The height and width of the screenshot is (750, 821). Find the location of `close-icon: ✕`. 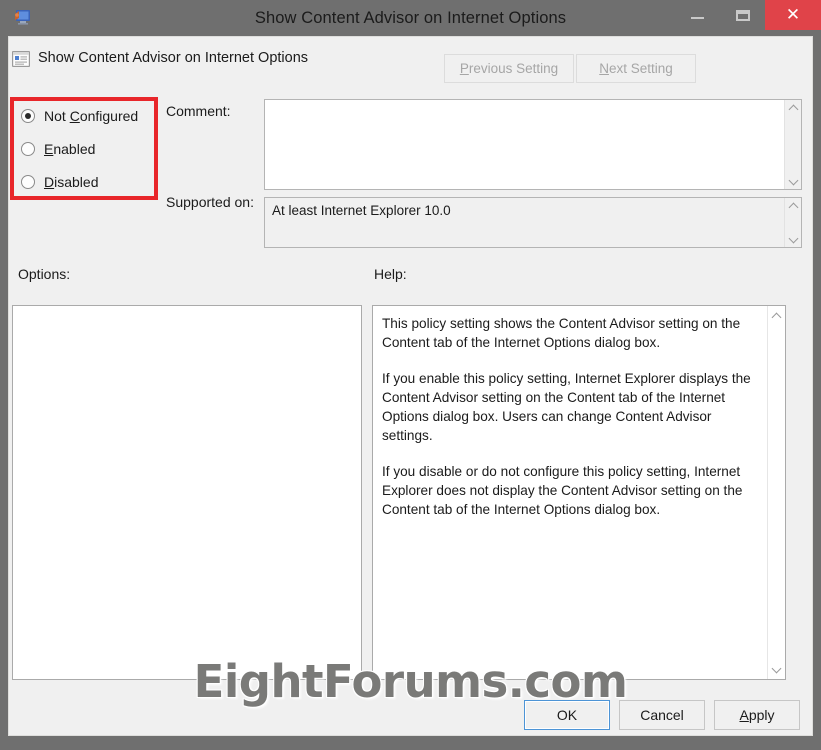

close-icon: ✕ is located at coordinates (793, 14).